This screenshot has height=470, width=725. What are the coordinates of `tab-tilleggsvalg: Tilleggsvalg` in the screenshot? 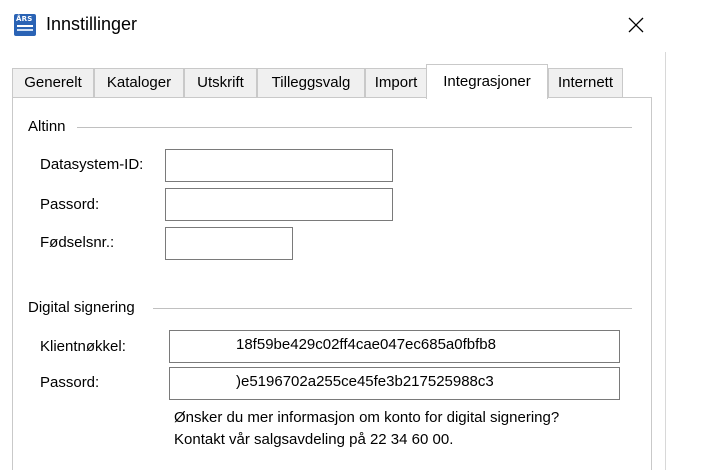 It's located at (311, 83).